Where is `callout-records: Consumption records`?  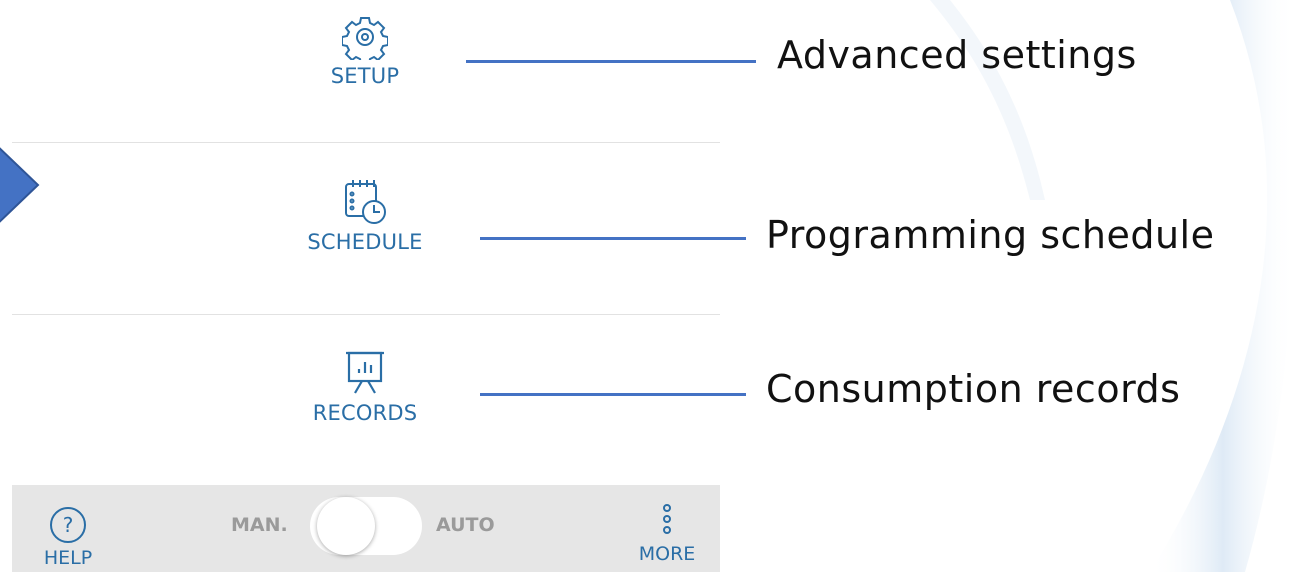 callout-records: Consumption records is located at coordinates (973, 389).